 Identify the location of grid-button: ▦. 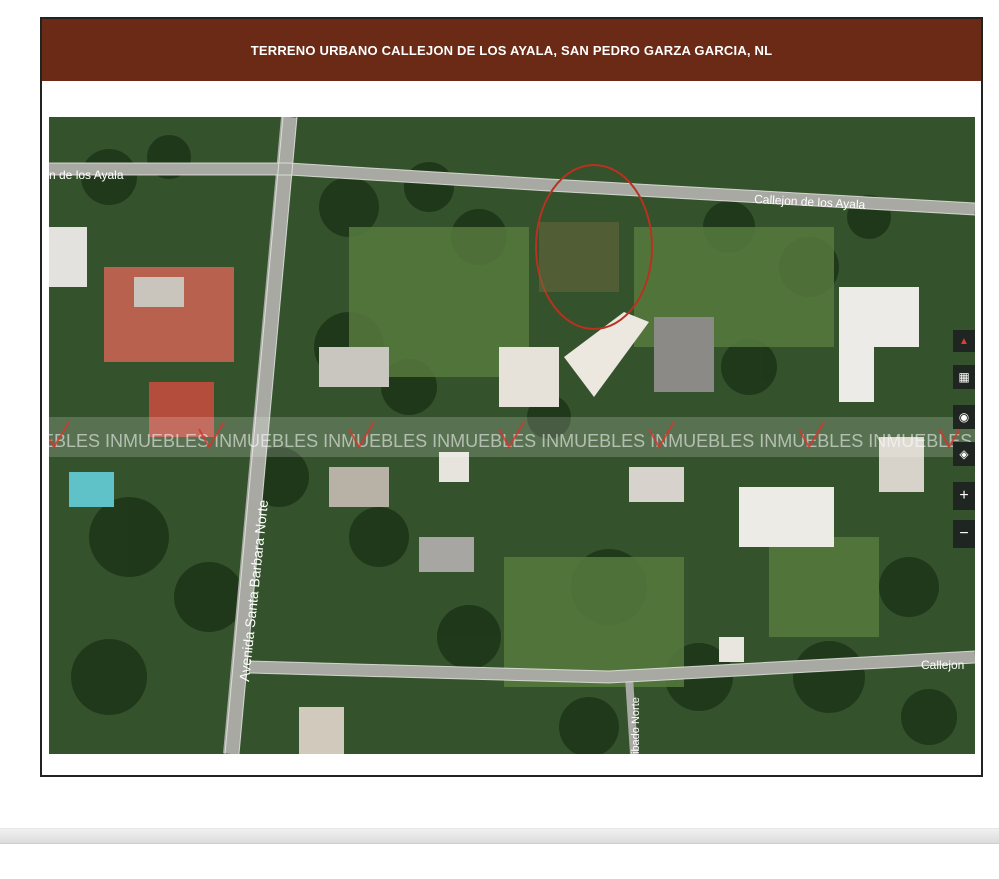
(964, 377).